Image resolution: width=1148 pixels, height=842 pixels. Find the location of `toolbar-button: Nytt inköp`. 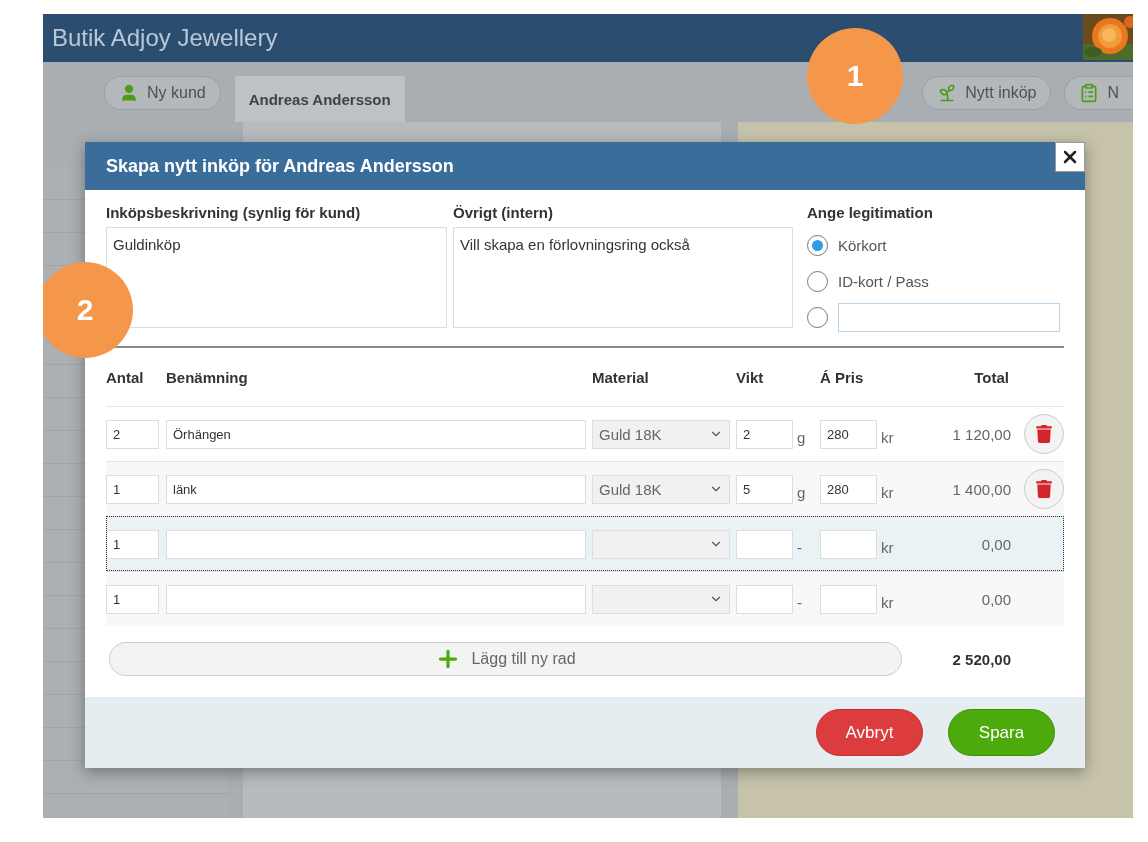

toolbar-button: Nytt inköp is located at coordinates (987, 93).